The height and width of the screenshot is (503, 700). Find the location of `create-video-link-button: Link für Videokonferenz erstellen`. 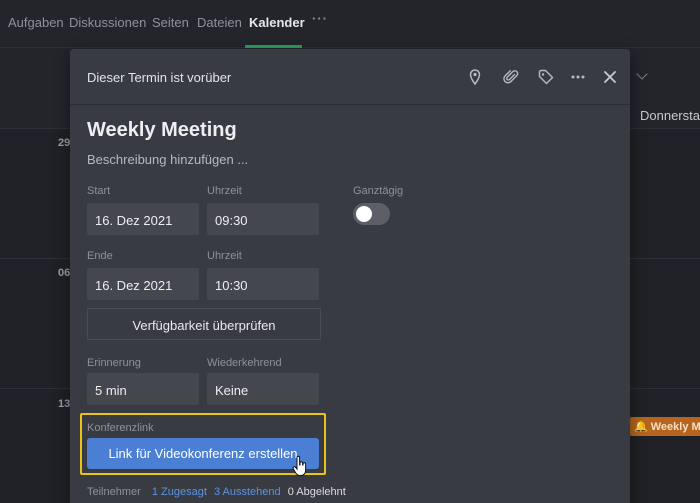

create-video-link-button: Link für Videokonferenz erstellen is located at coordinates (203, 453).